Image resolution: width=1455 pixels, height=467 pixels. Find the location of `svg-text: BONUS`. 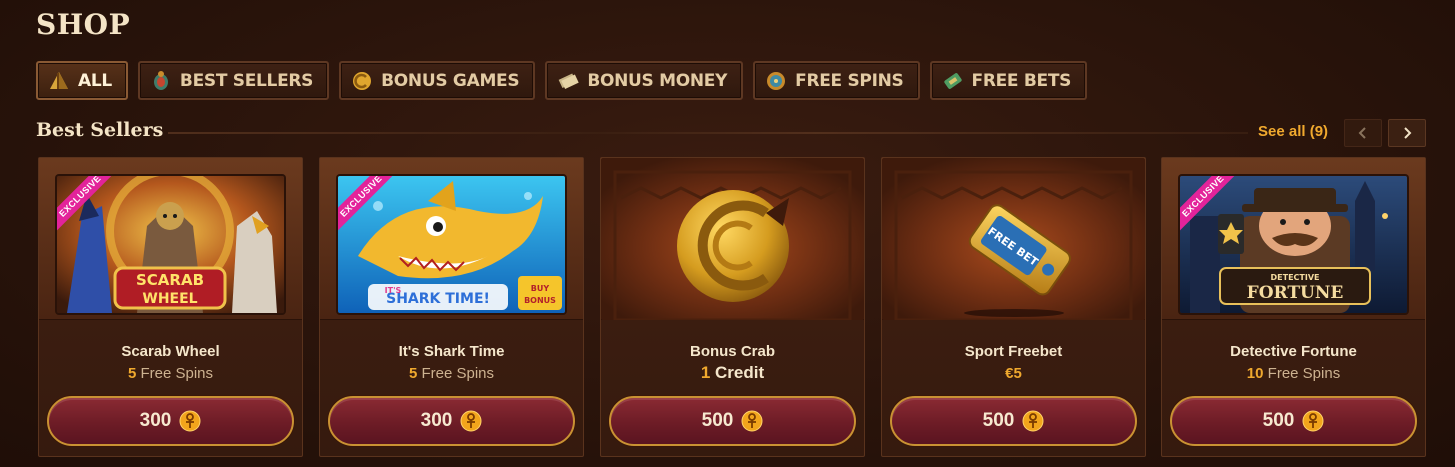

svg-text: BONUS is located at coordinates (540, 300).